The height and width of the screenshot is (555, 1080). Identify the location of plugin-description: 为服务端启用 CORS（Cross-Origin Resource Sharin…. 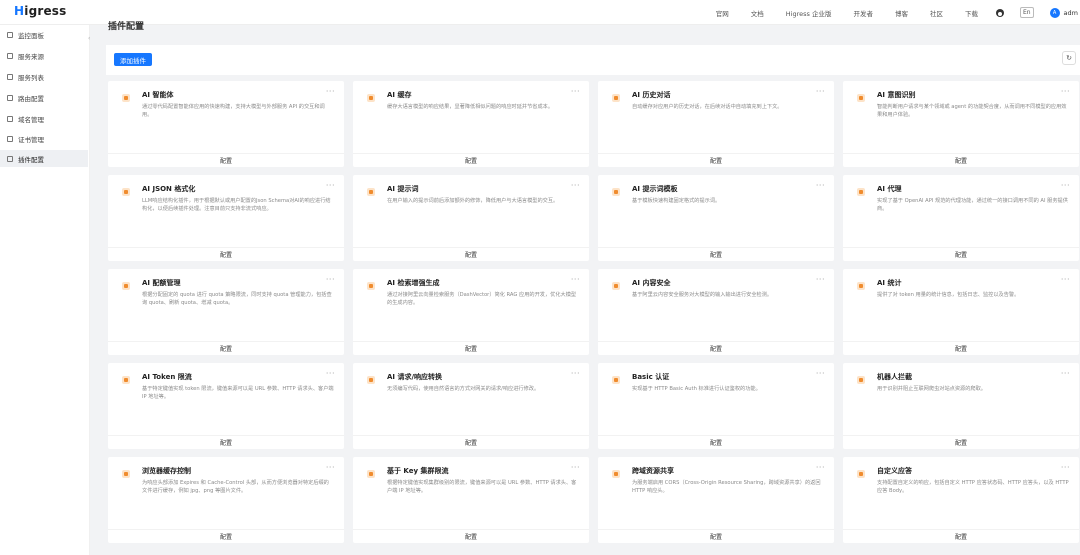
(726, 487).